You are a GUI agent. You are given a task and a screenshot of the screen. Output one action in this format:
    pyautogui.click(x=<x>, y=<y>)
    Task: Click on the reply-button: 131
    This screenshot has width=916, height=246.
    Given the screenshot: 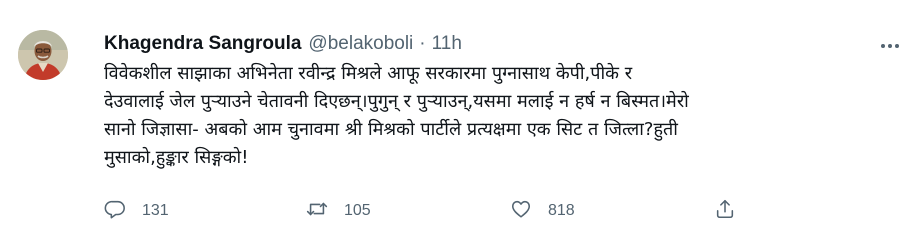 What is the action you would take?
    pyautogui.click(x=136, y=211)
    